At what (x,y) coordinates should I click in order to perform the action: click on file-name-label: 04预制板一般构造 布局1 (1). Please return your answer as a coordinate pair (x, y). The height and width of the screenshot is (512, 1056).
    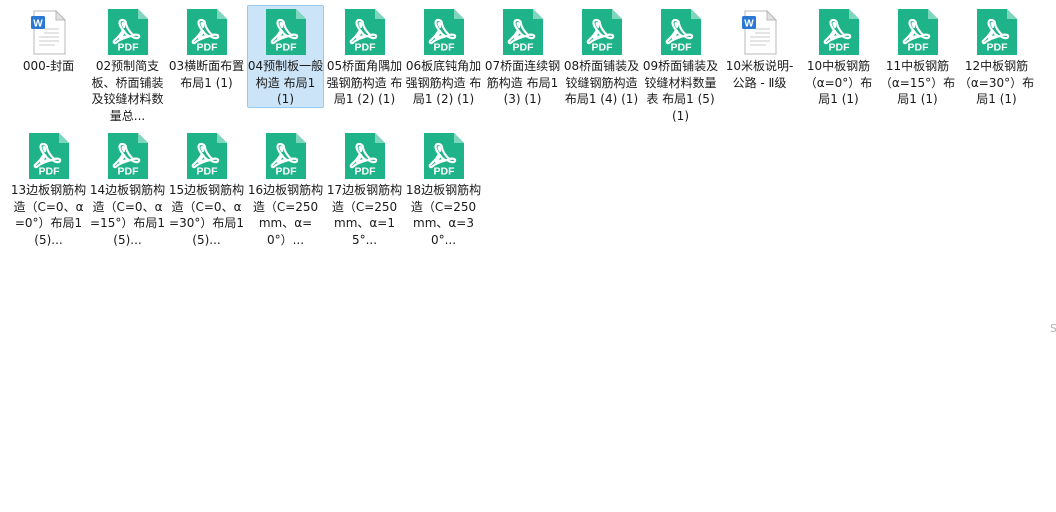
    Looking at the image, I should click on (285, 82).